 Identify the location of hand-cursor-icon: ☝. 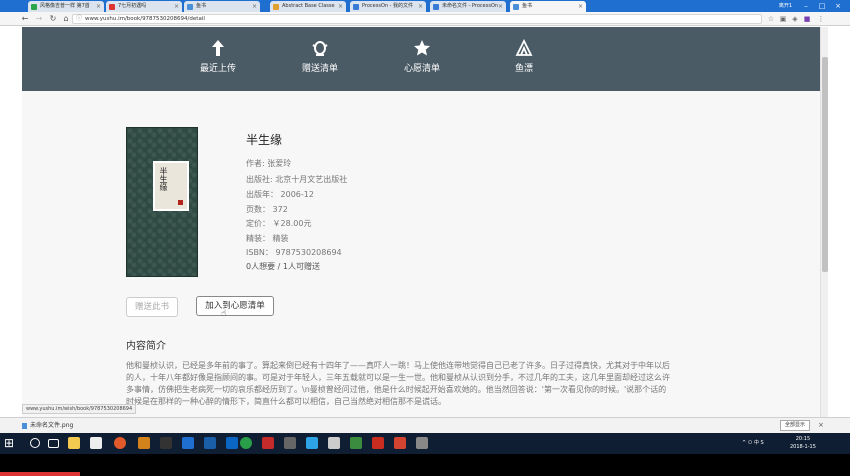
(224, 314).